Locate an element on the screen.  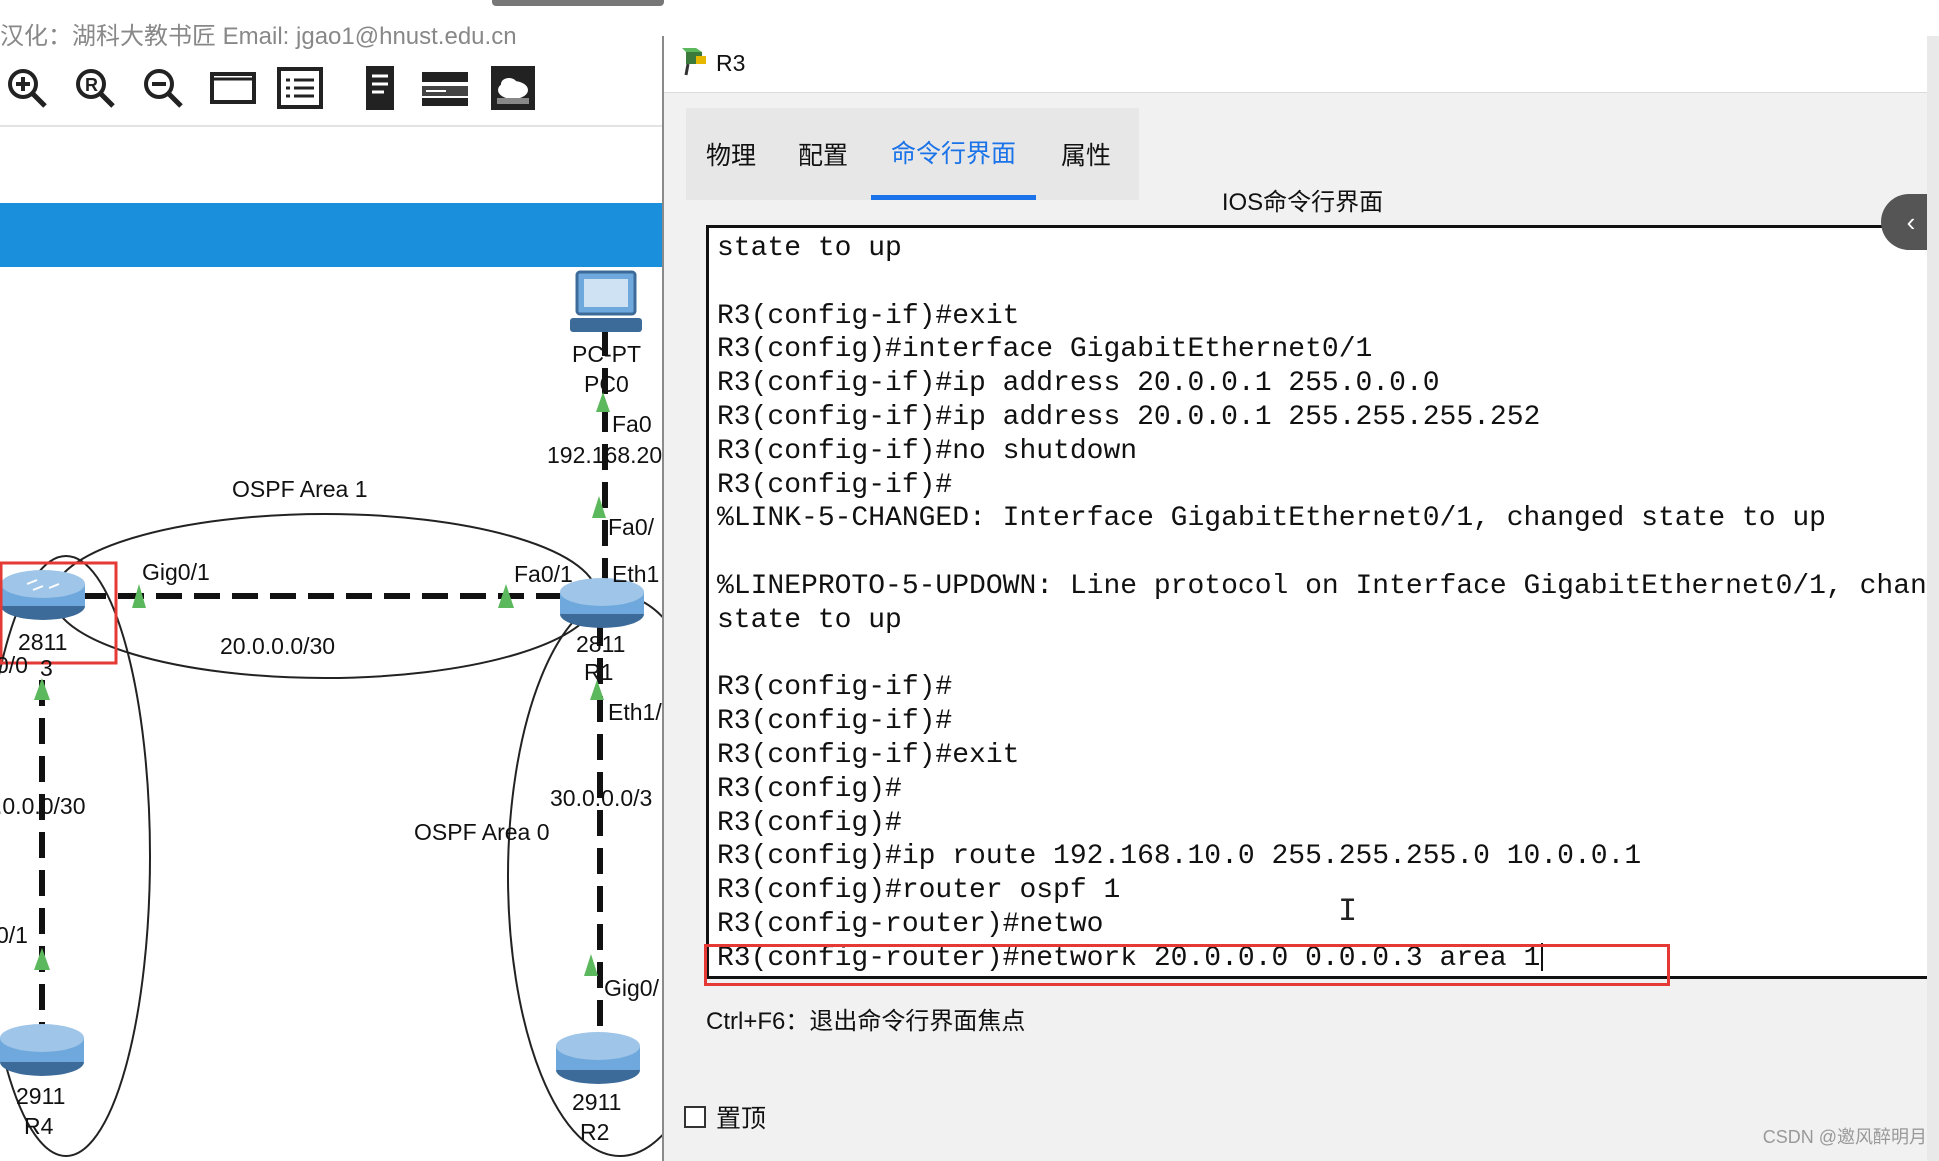
area-label: OSPF Area 1 is located at coordinates (300, 489).